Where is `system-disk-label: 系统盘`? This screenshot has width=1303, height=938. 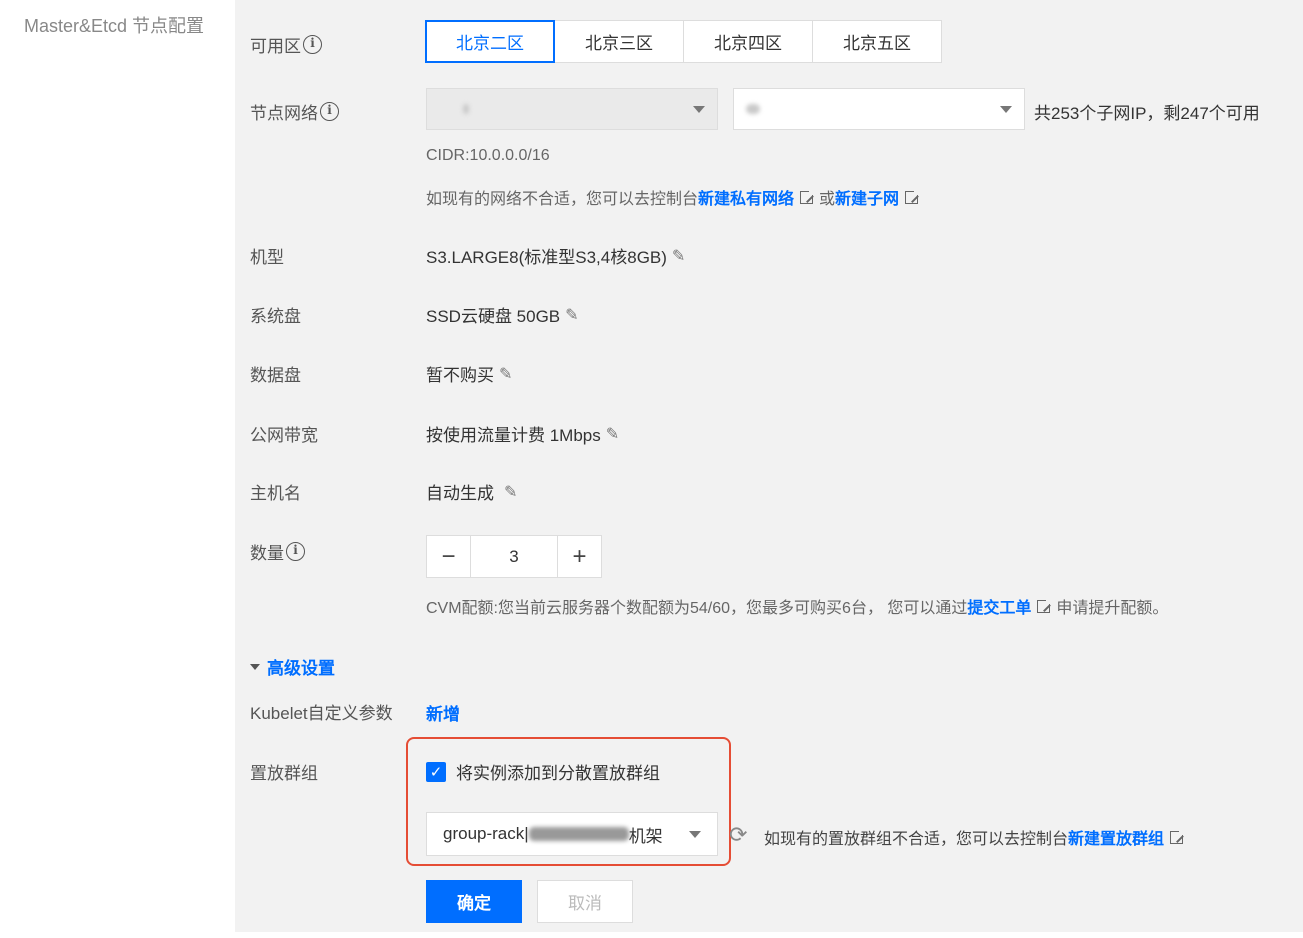
system-disk-label: 系统盘 is located at coordinates (275, 316).